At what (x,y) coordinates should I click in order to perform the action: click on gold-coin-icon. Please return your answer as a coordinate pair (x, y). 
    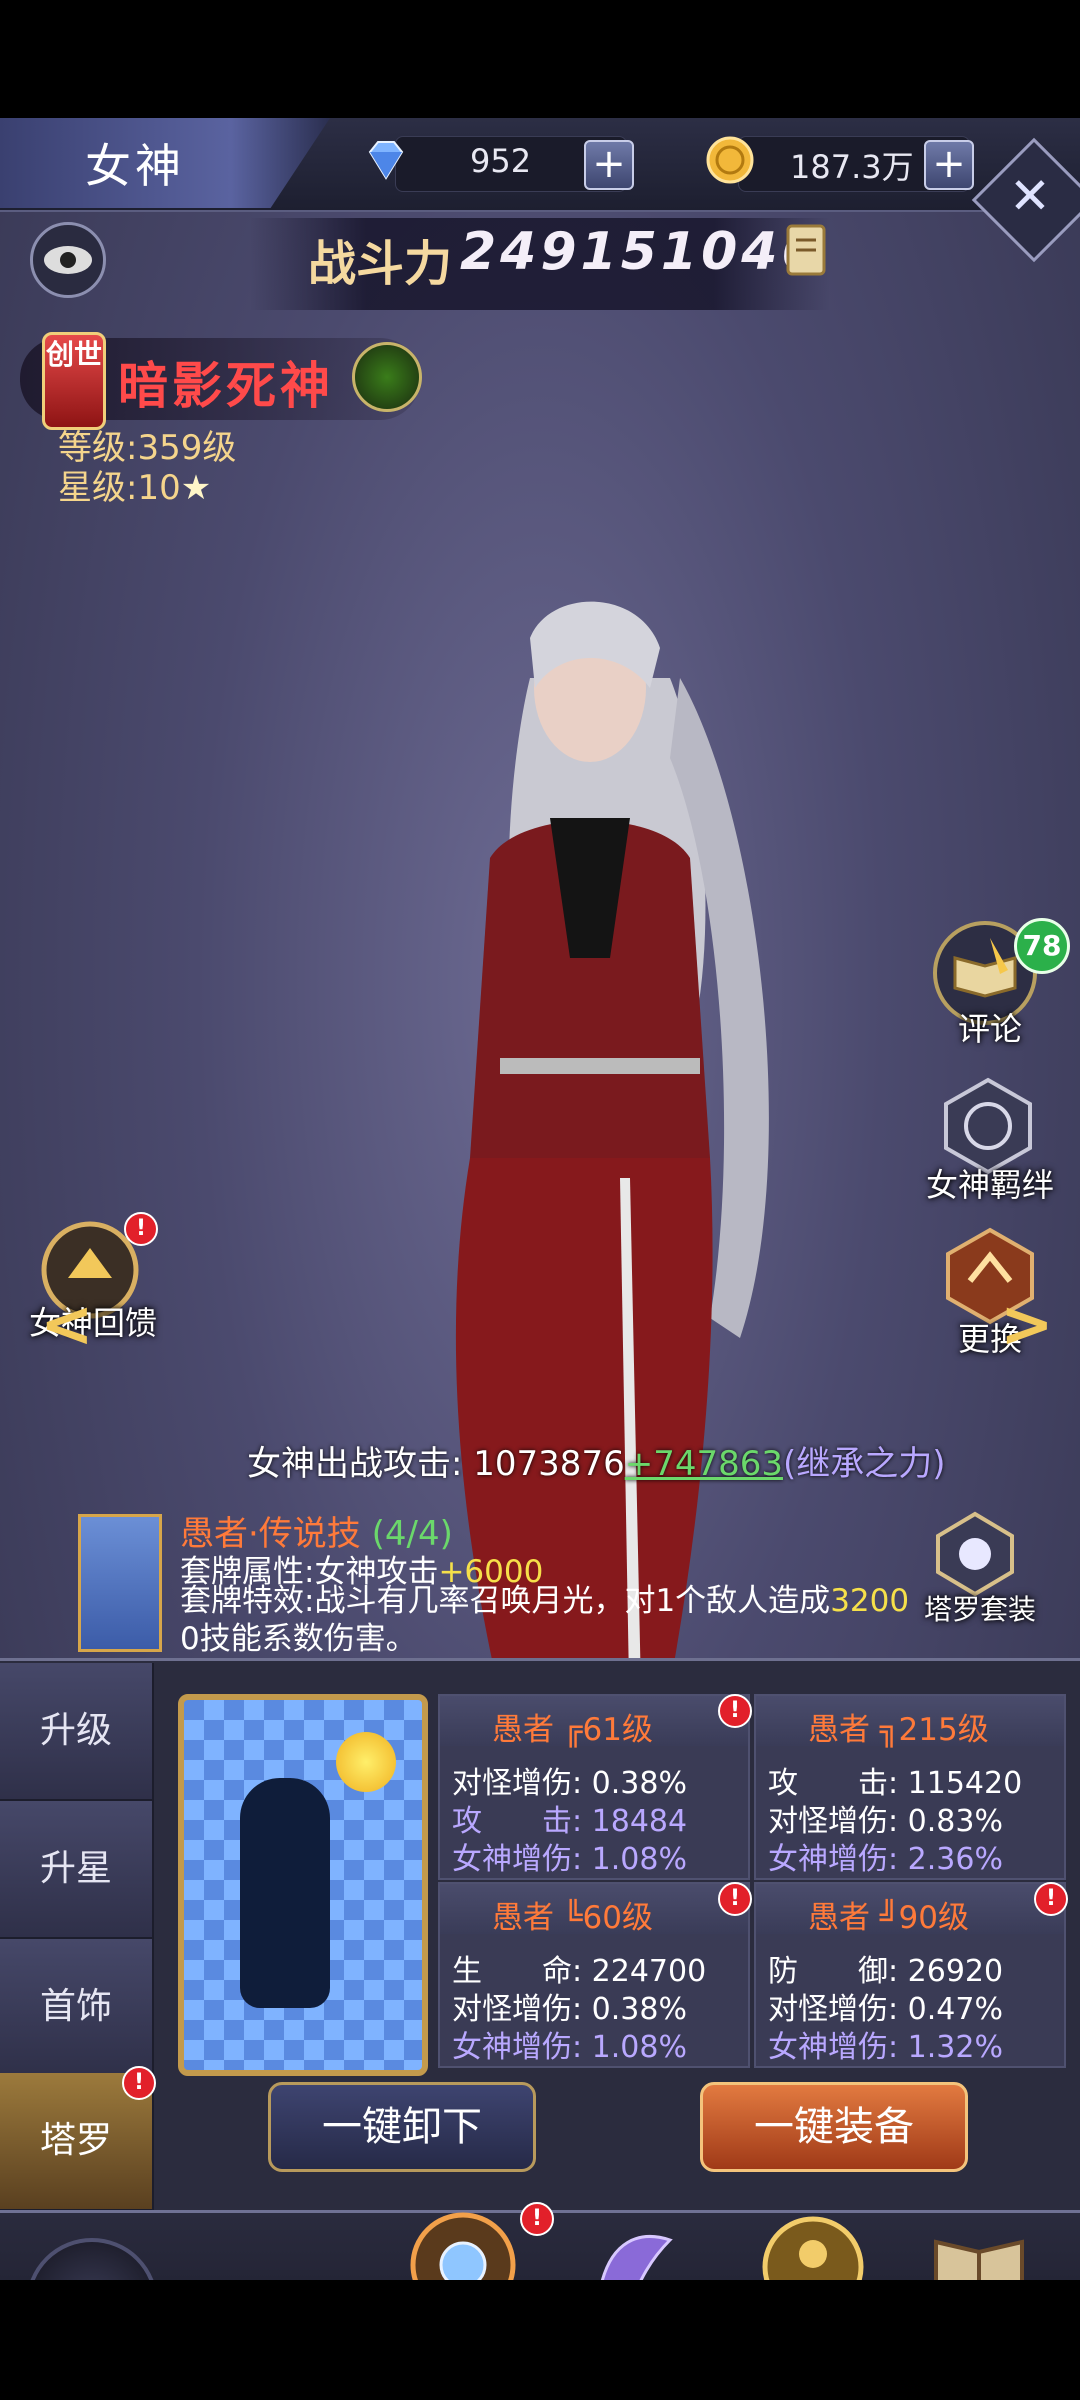
    Looking at the image, I should click on (730, 160).